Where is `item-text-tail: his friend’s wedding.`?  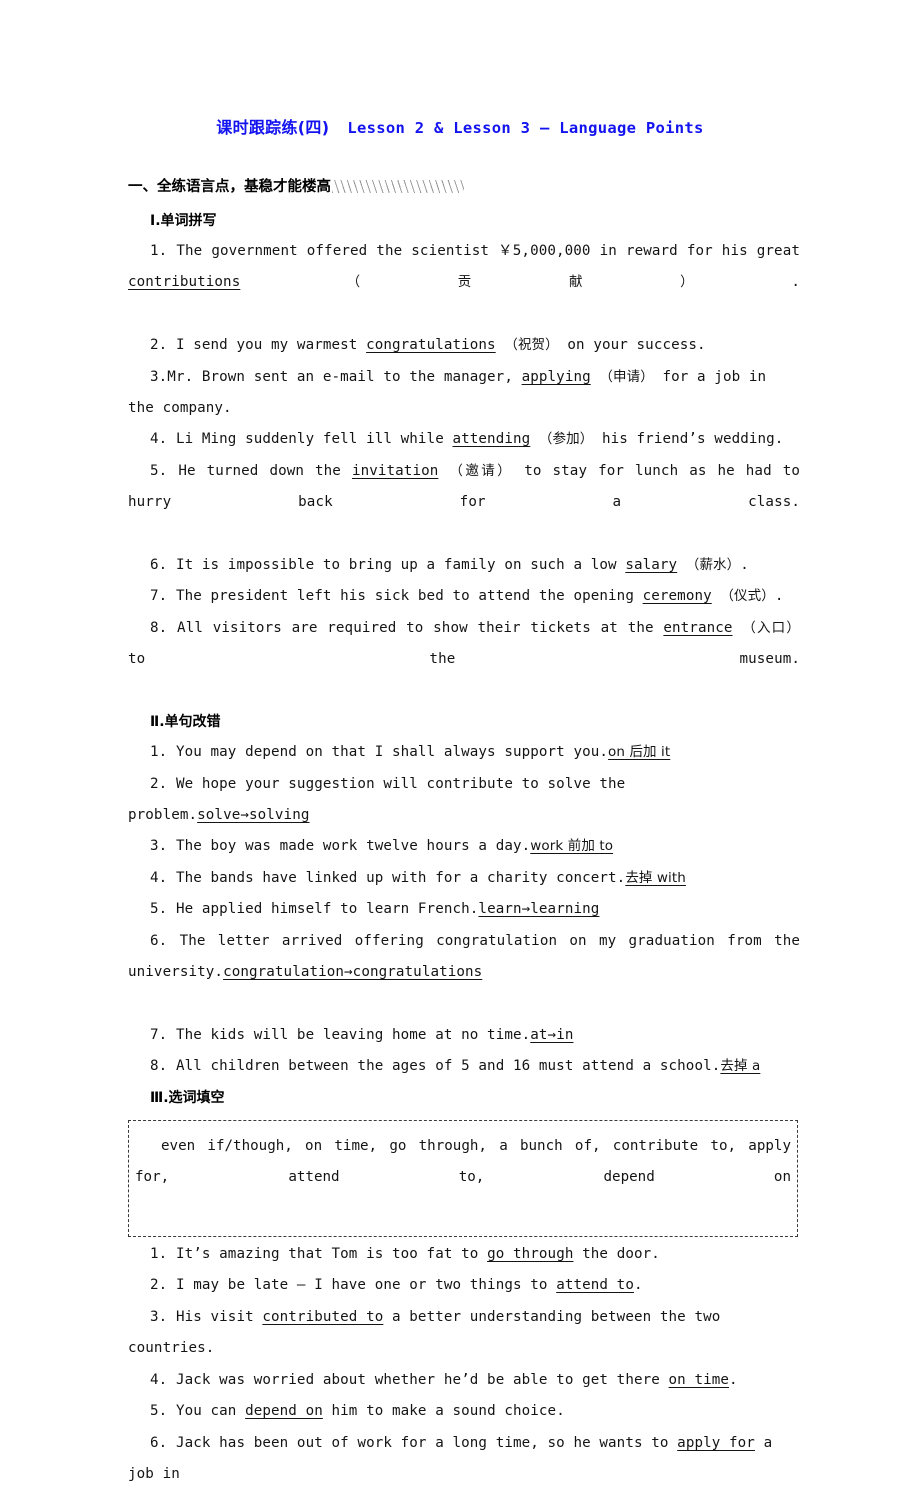 item-text-tail: his friend’s wedding. is located at coordinates (688, 439).